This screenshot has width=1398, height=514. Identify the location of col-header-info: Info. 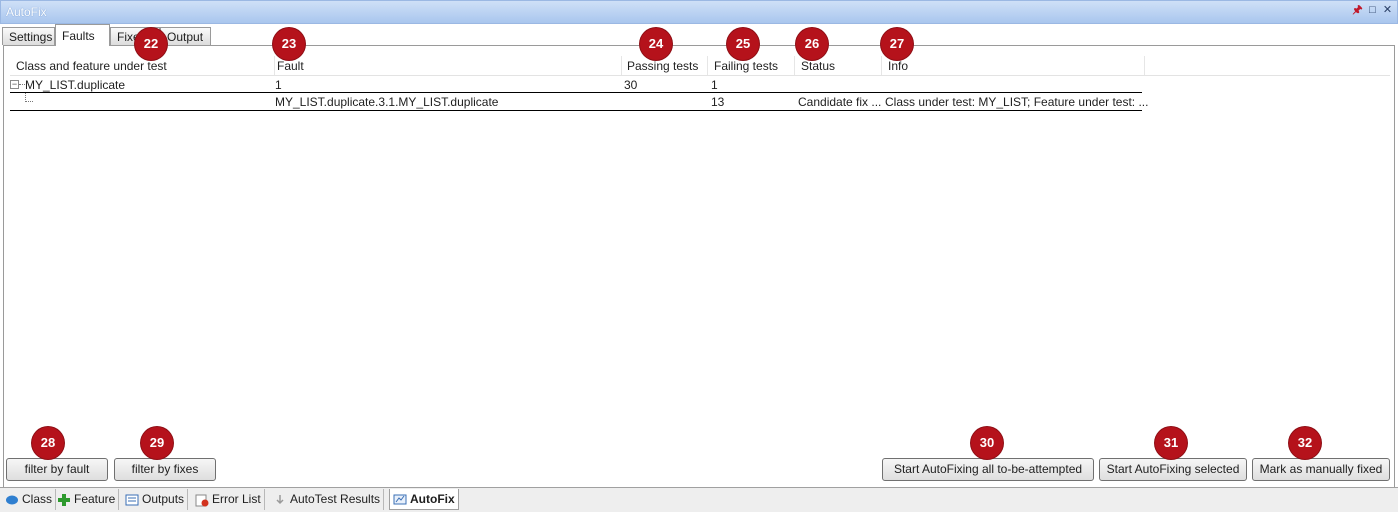
(898, 66).